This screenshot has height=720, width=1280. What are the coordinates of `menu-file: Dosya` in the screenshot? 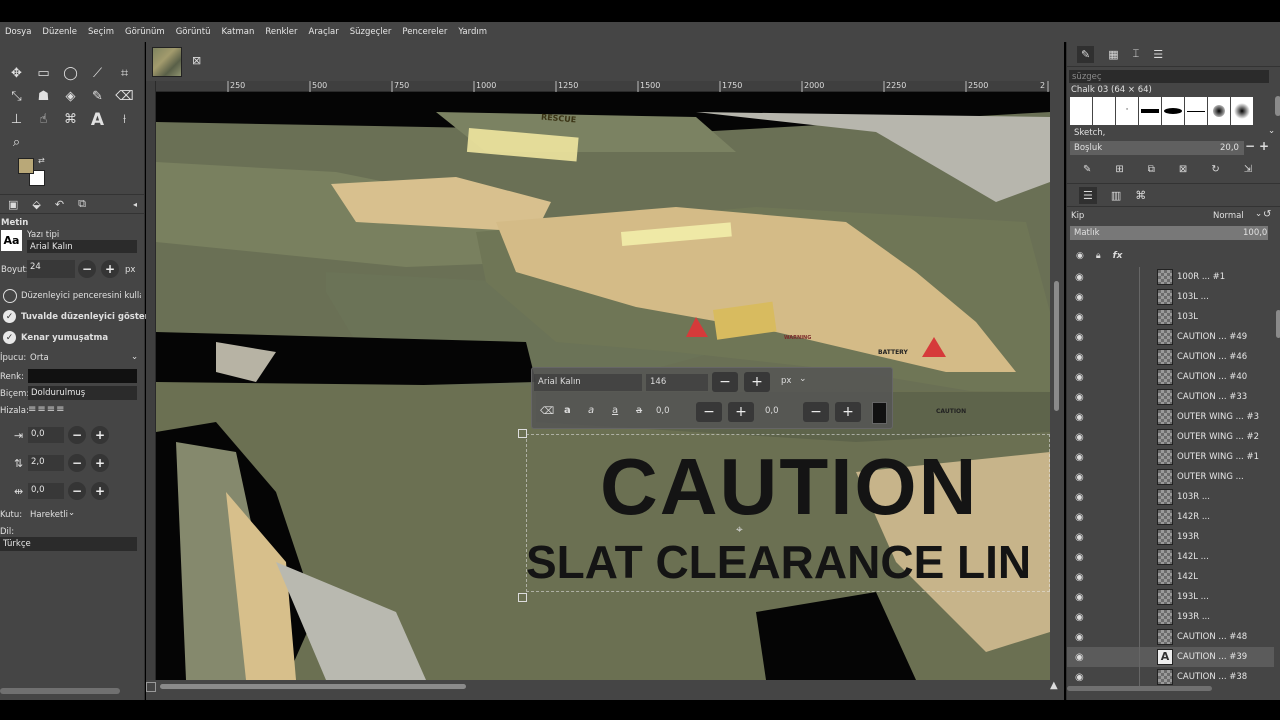 It's located at (18, 32).